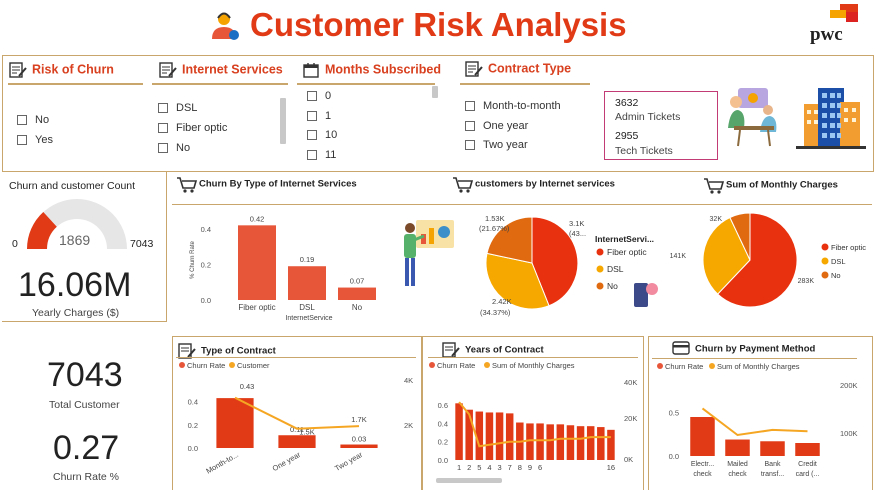 The height and width of the screenshot is (490, 875). What do you see at coordinates (322, 135) in the screenshot?
I see `slicer-option-month-10: 10` at bounding box center [322, 135].